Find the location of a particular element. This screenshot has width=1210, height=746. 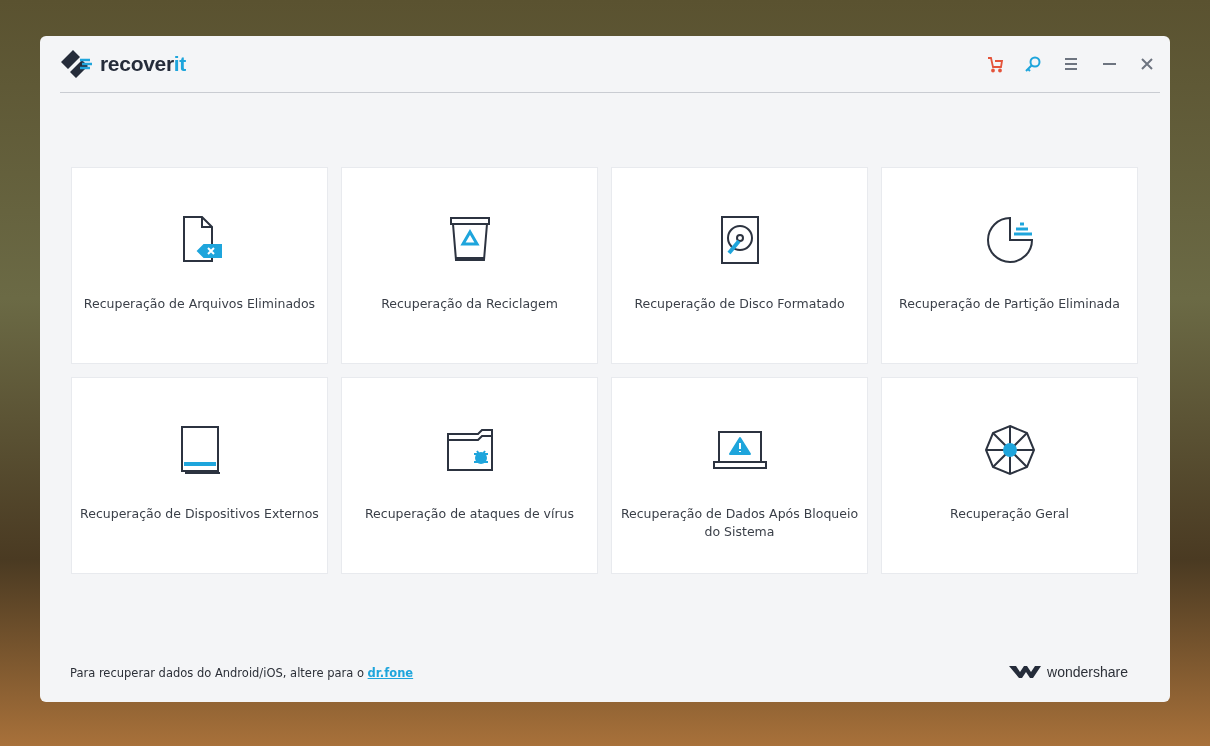

cart-icon is located at coordinates (995, 64).